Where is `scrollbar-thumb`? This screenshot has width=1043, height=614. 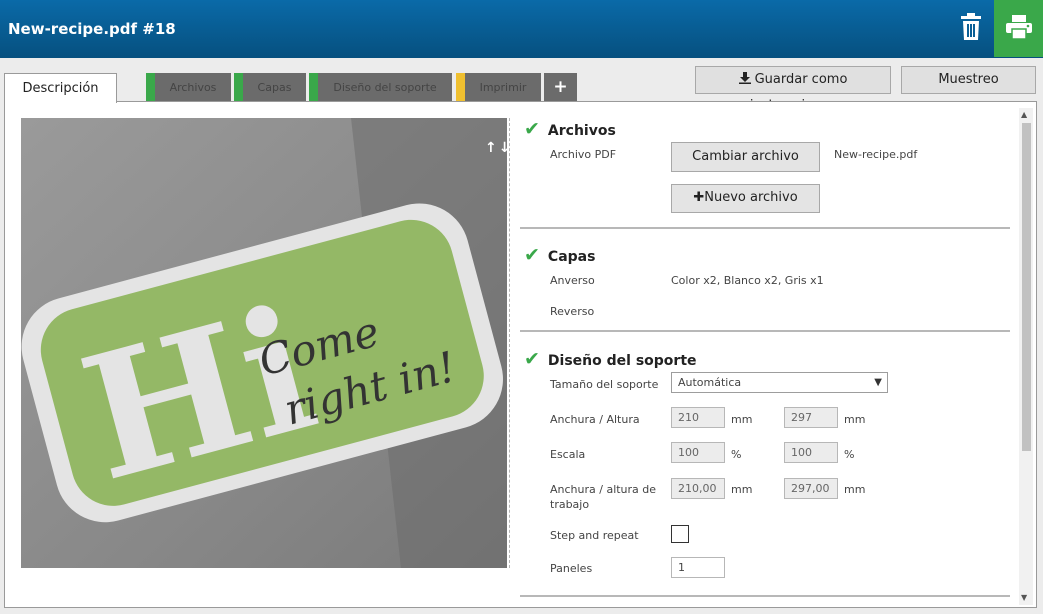
scrollbar-thumb is located at coordinates (1026, 287).